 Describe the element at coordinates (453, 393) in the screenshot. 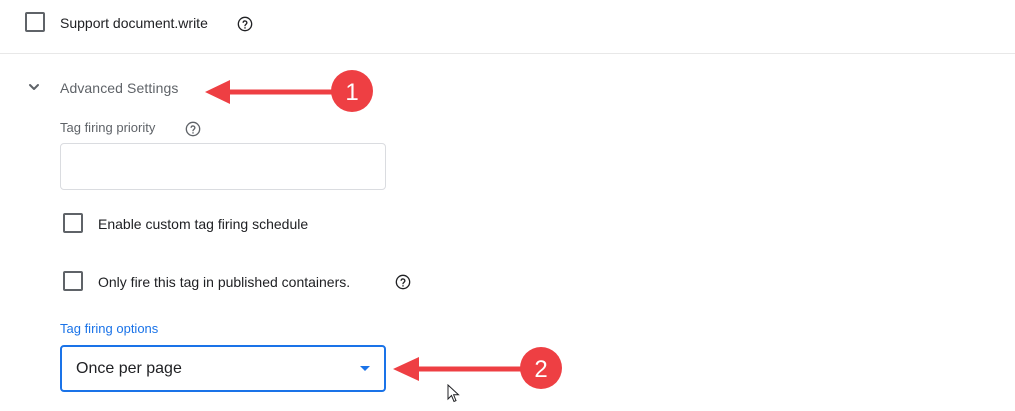

I see `mouse-pointer-icon` at that location.